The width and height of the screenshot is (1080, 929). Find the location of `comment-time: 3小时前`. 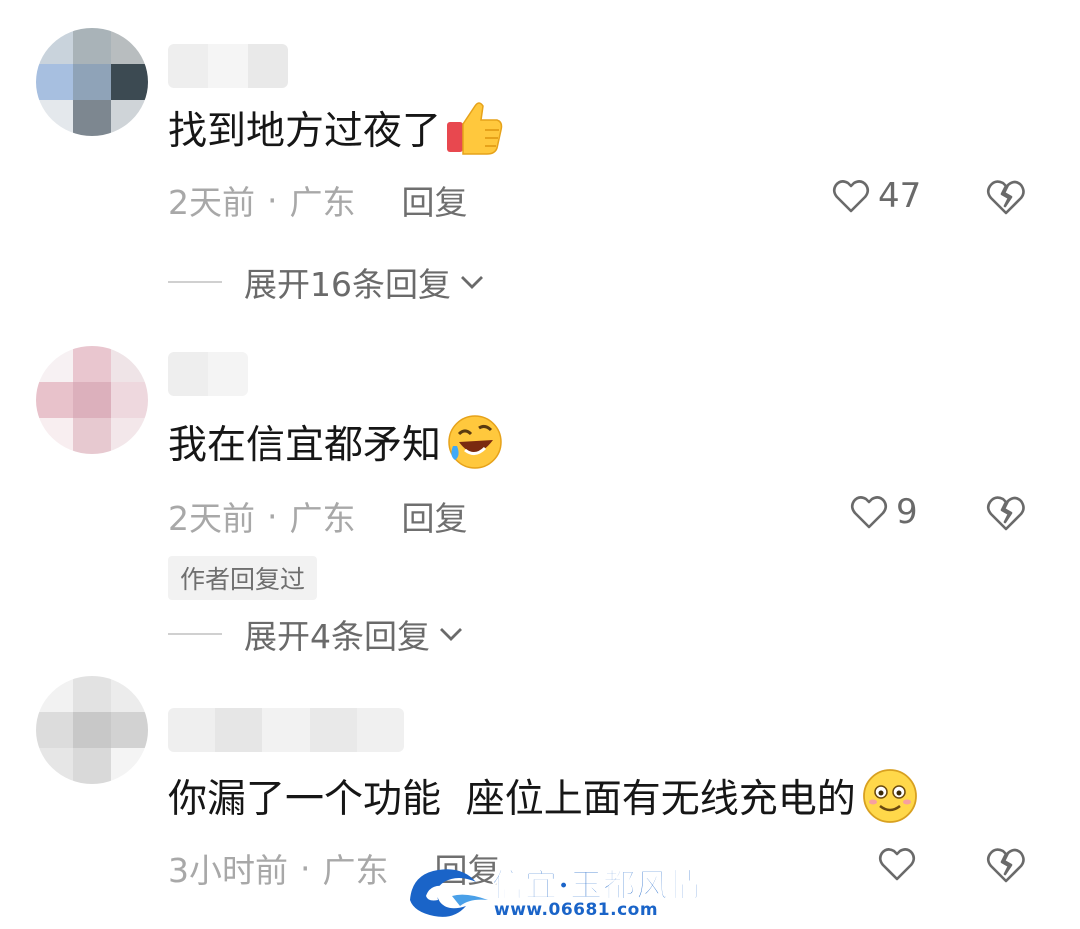

comment-time: 3小时前 is located at coordinates (228, 870).